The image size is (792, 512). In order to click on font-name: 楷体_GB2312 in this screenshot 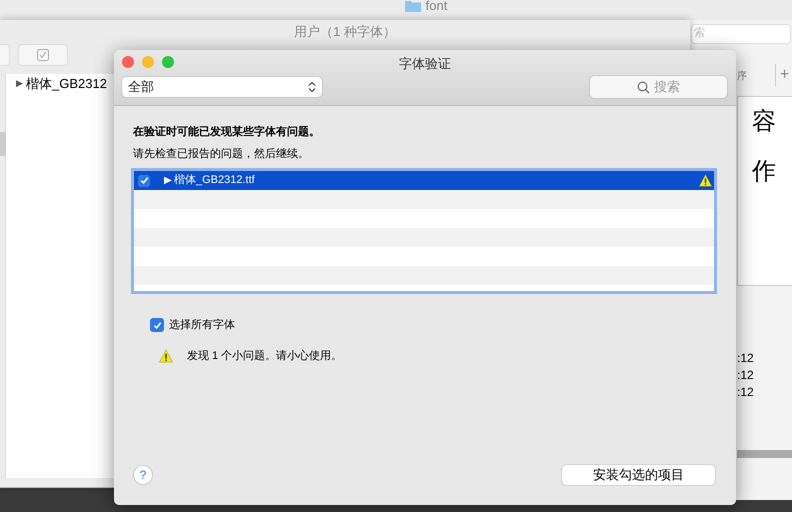, I will do `click(66, 84)`.